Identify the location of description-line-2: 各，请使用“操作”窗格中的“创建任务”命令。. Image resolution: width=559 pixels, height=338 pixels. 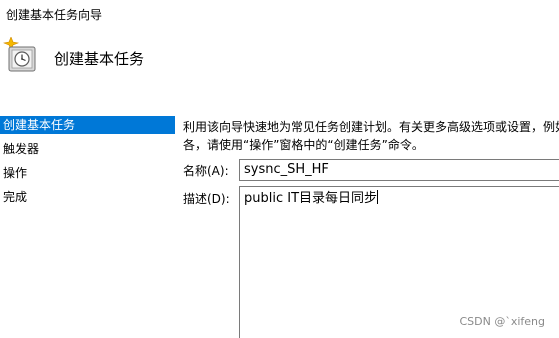
(303, 145).